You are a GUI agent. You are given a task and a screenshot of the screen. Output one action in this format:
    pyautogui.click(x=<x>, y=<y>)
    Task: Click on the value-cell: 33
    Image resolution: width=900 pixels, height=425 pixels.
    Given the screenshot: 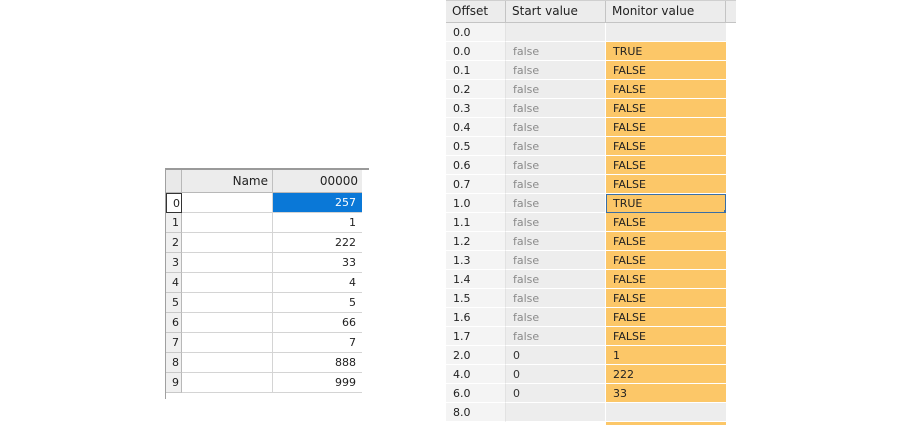 What is the action you would take?
    pyautogui.click(x=317, y=263)
    